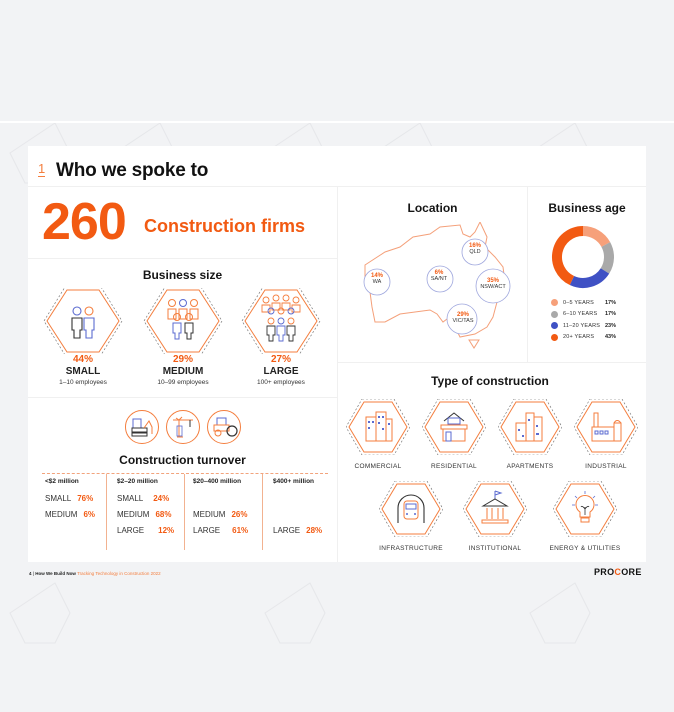 Image resolution: width=674 pixels, height=712 pixels. What do you see at coordinates (631, 572) in the screenshot?
I see `logo-part: ORE` at bounding box center [631, 572].